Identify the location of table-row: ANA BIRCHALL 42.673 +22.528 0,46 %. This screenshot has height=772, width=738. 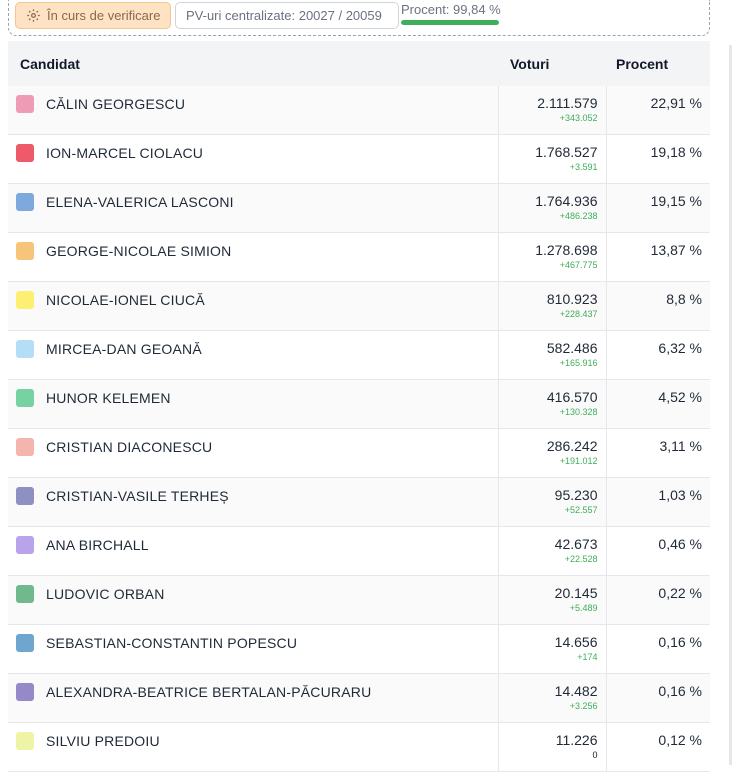
(359, 551).